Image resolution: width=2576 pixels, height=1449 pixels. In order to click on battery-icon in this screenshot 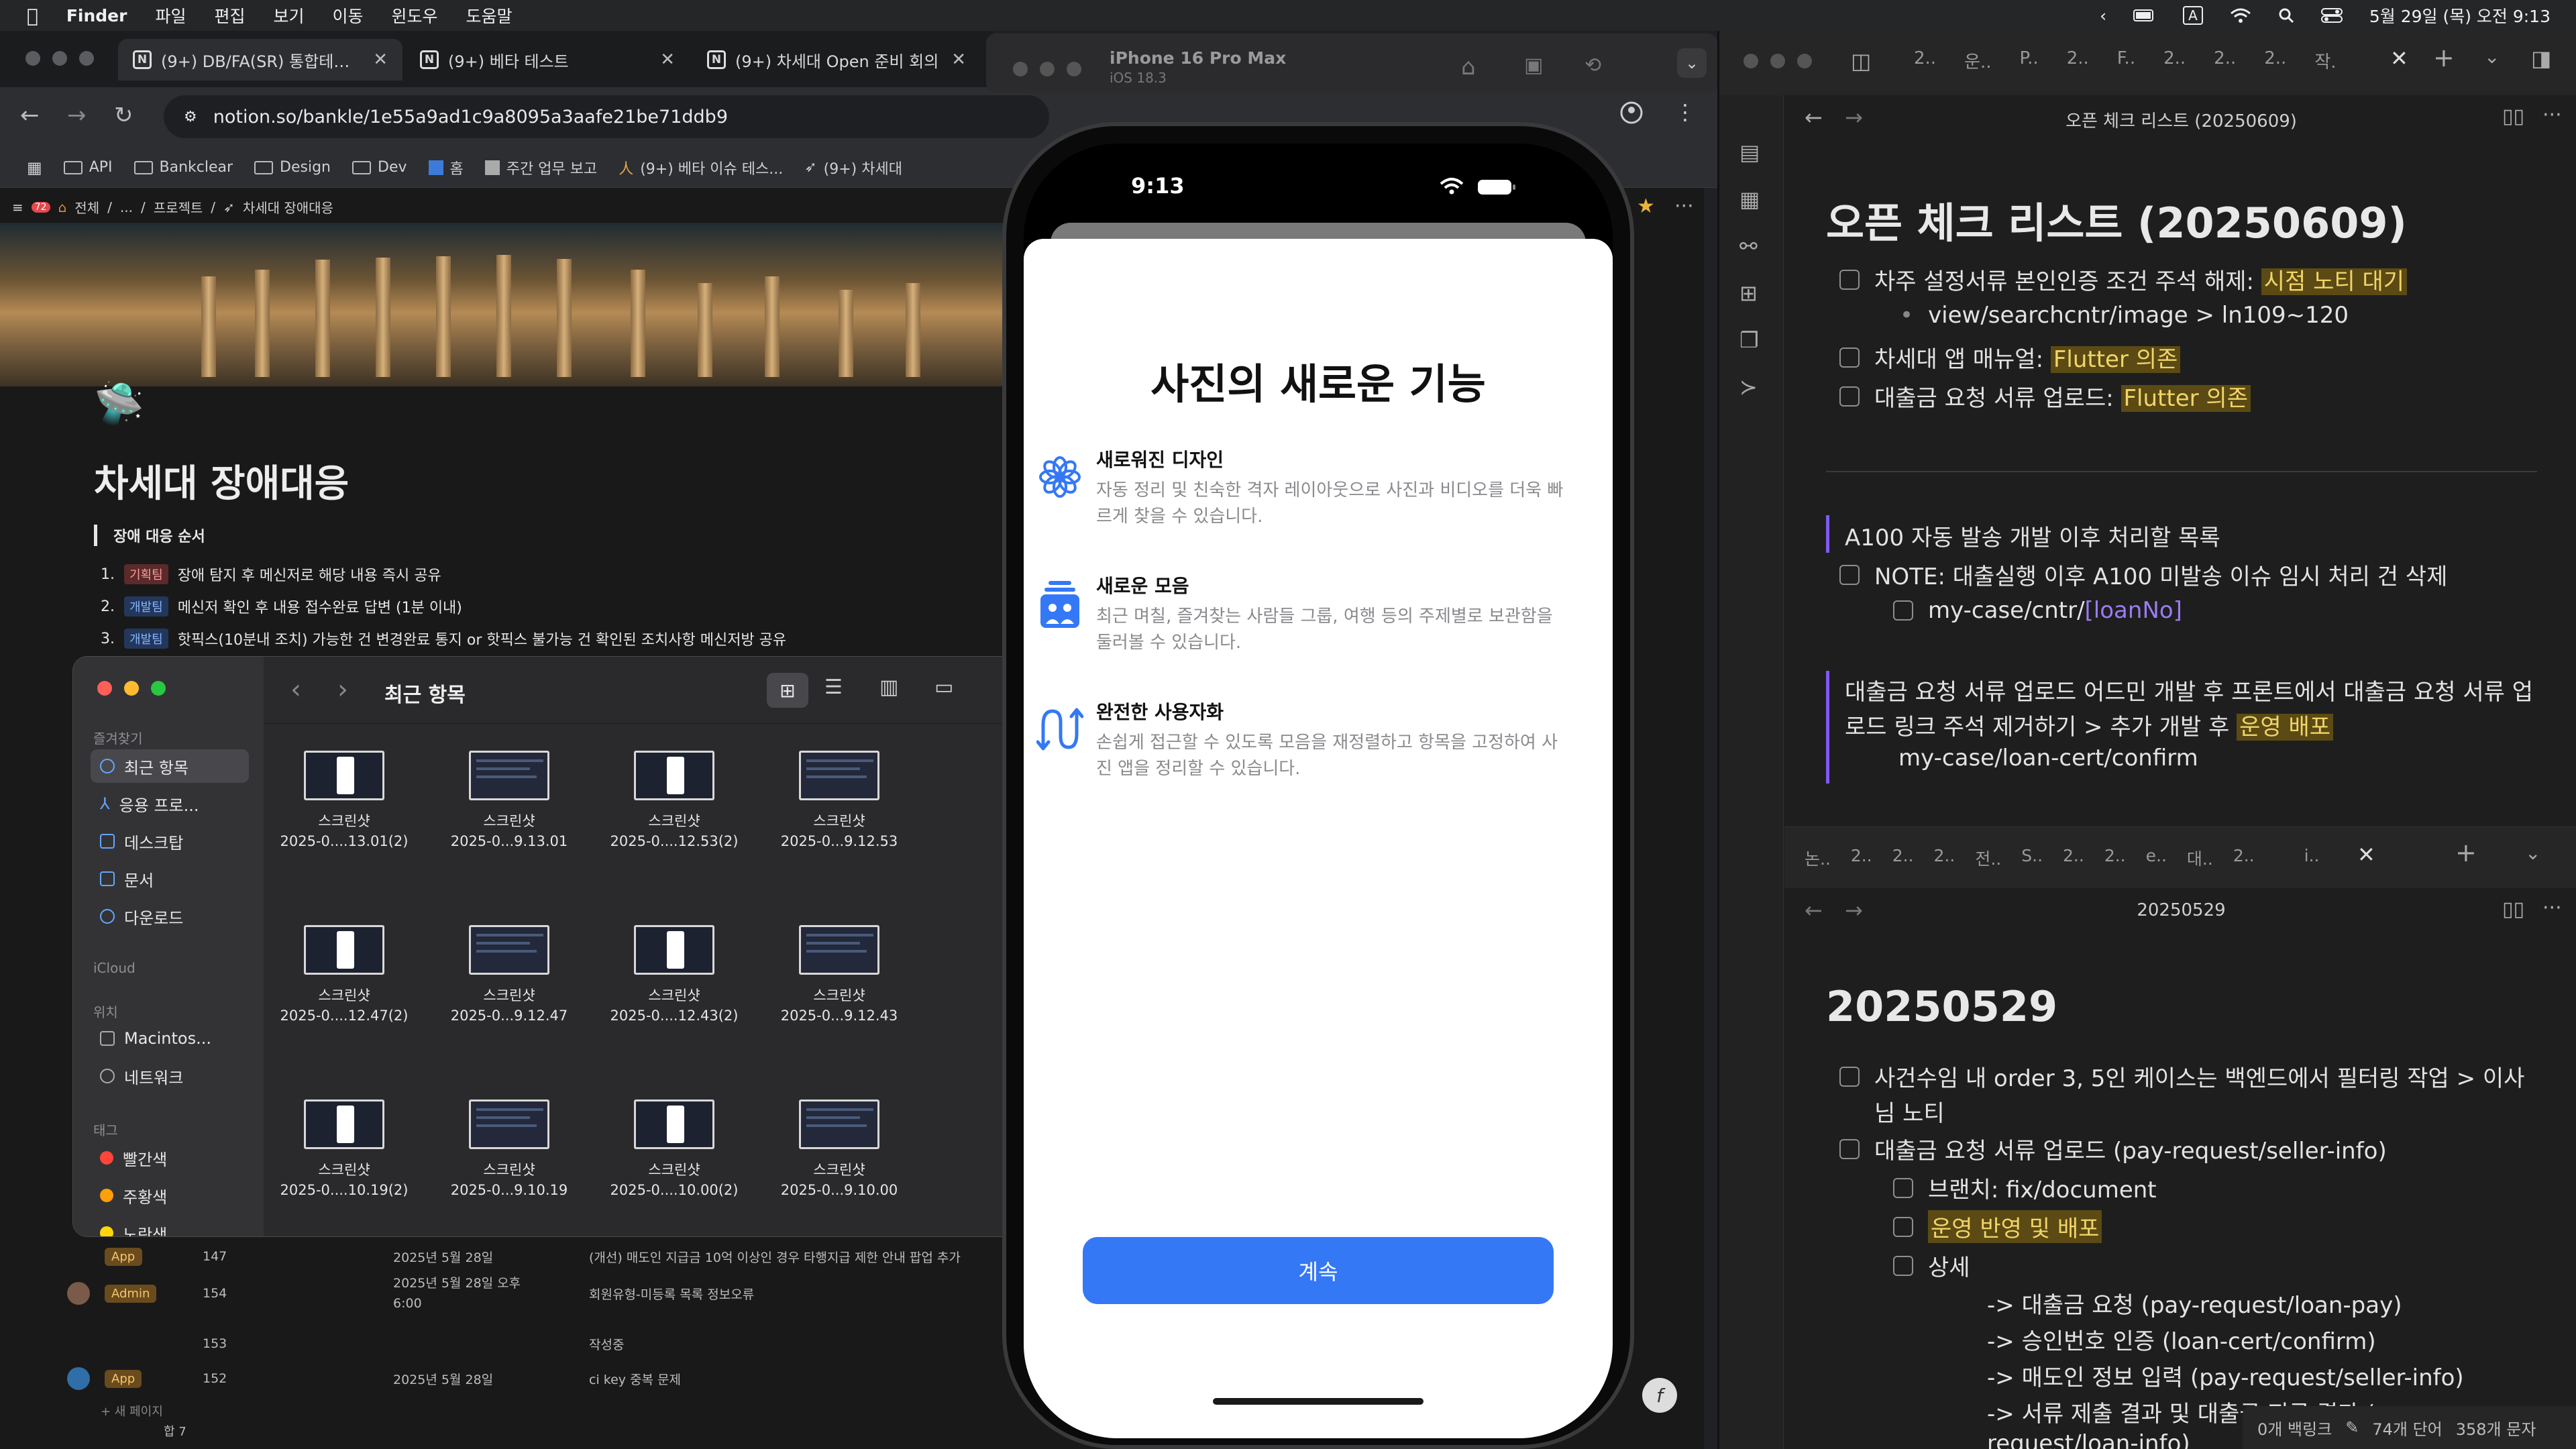, I will do `click(2144, 15)`.